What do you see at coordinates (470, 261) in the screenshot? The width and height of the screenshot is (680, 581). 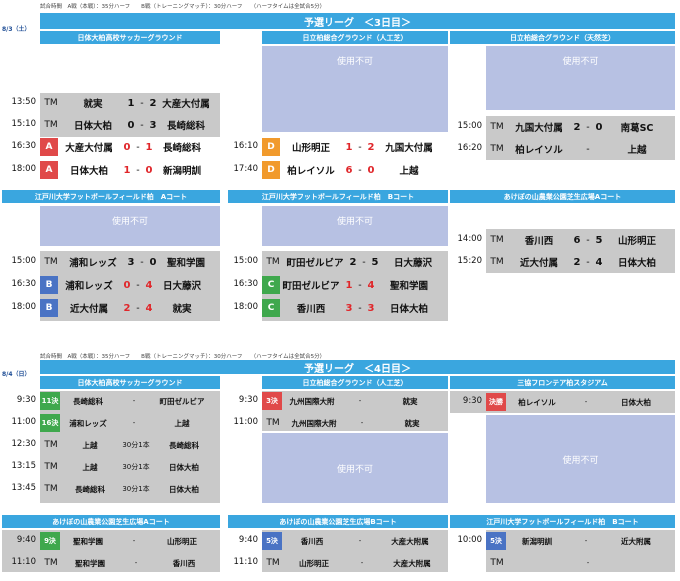 I see `match-time: 15:20` at bounding box center [470, 261].